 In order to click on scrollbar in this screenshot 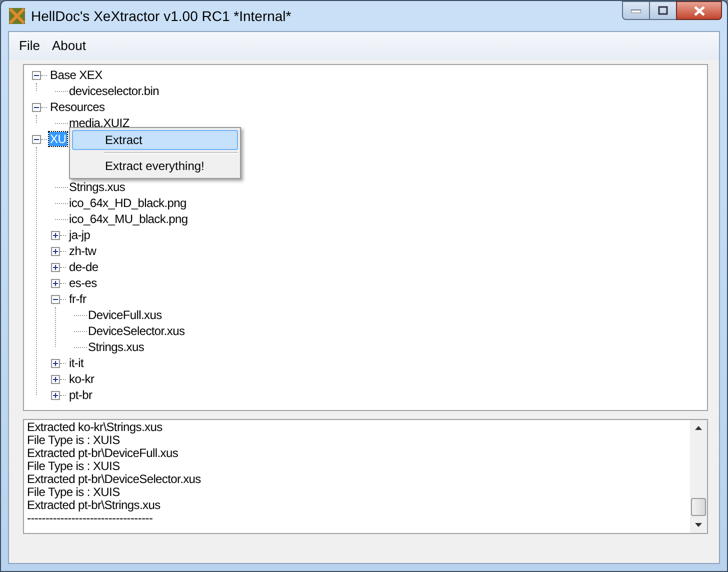, I will do `click(698, 476)`.